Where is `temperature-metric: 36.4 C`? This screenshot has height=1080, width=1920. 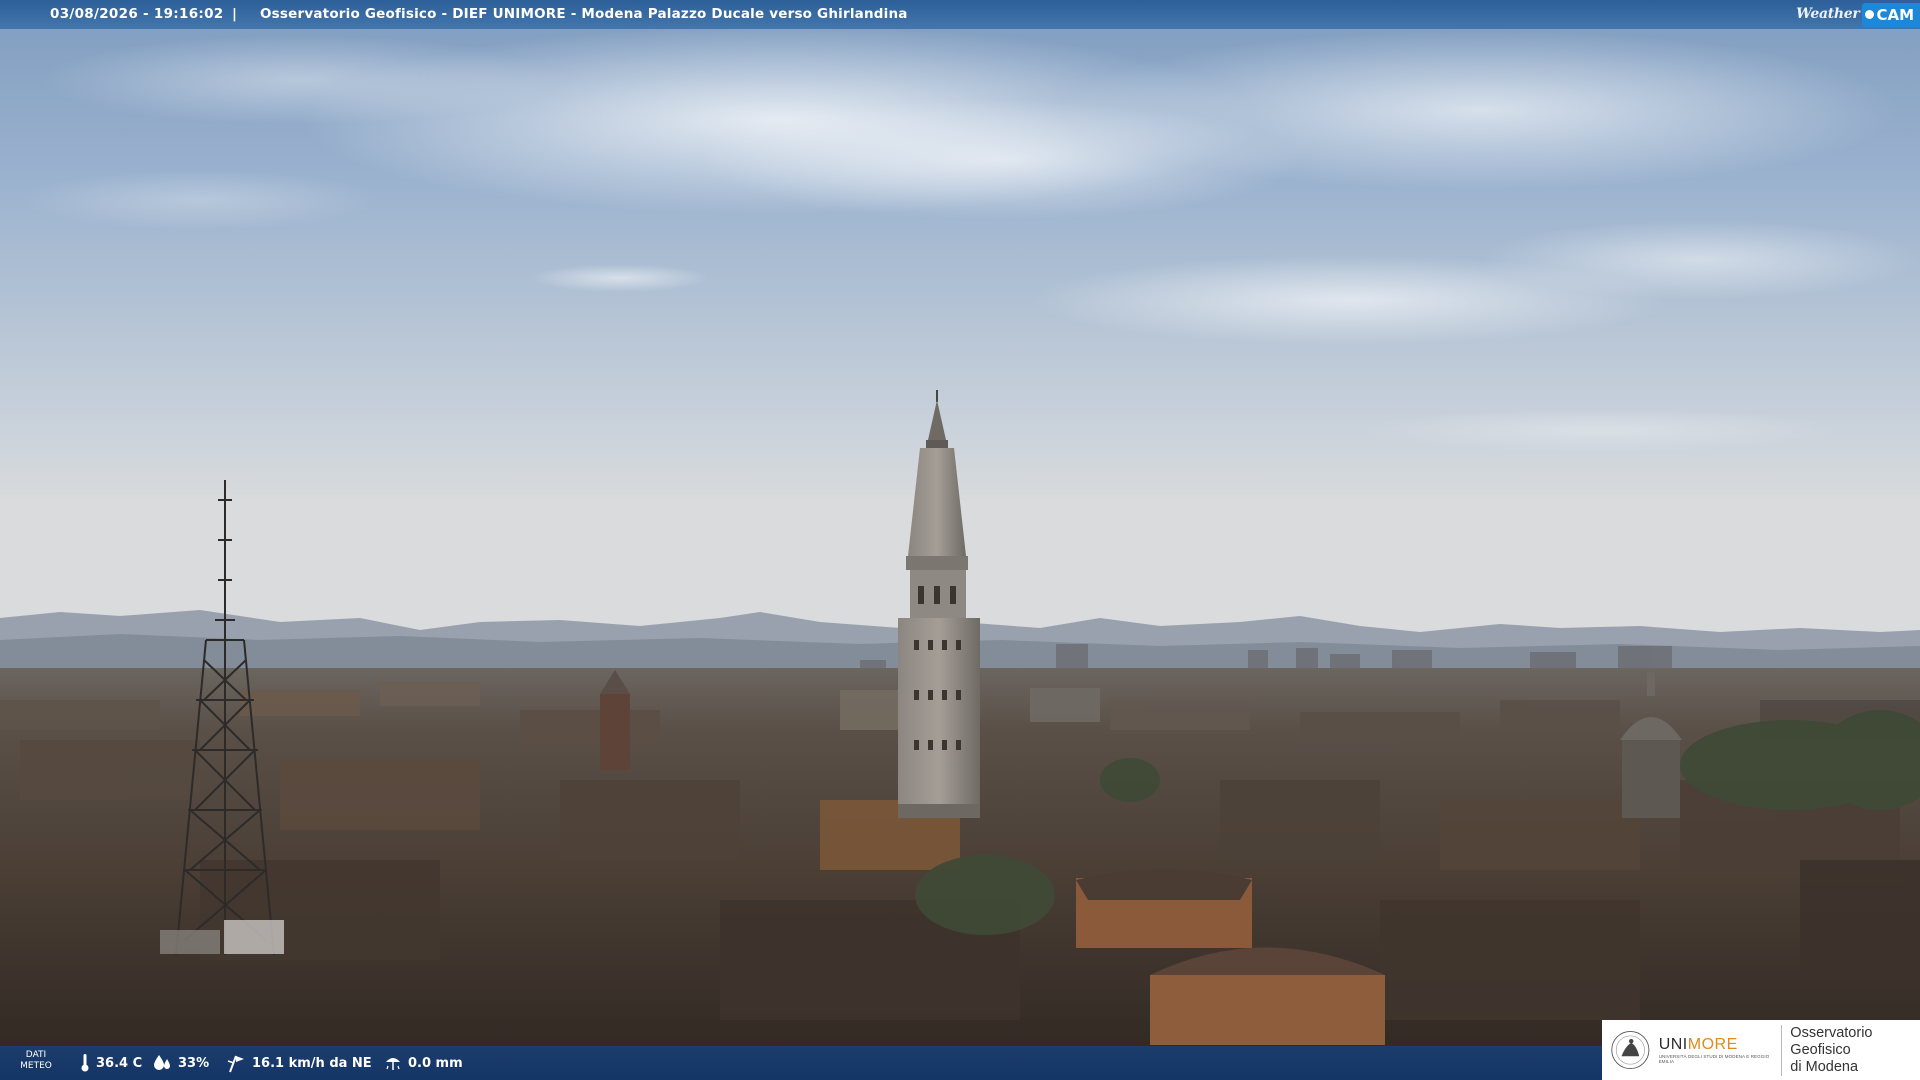 temperature-metric: 36.4 C is located at coordinates (111, 1063).